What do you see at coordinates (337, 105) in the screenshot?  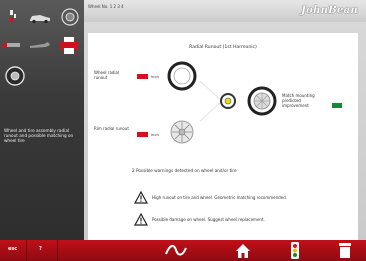 I see `match-improvement-value-box` at bounding box center [337, 105].